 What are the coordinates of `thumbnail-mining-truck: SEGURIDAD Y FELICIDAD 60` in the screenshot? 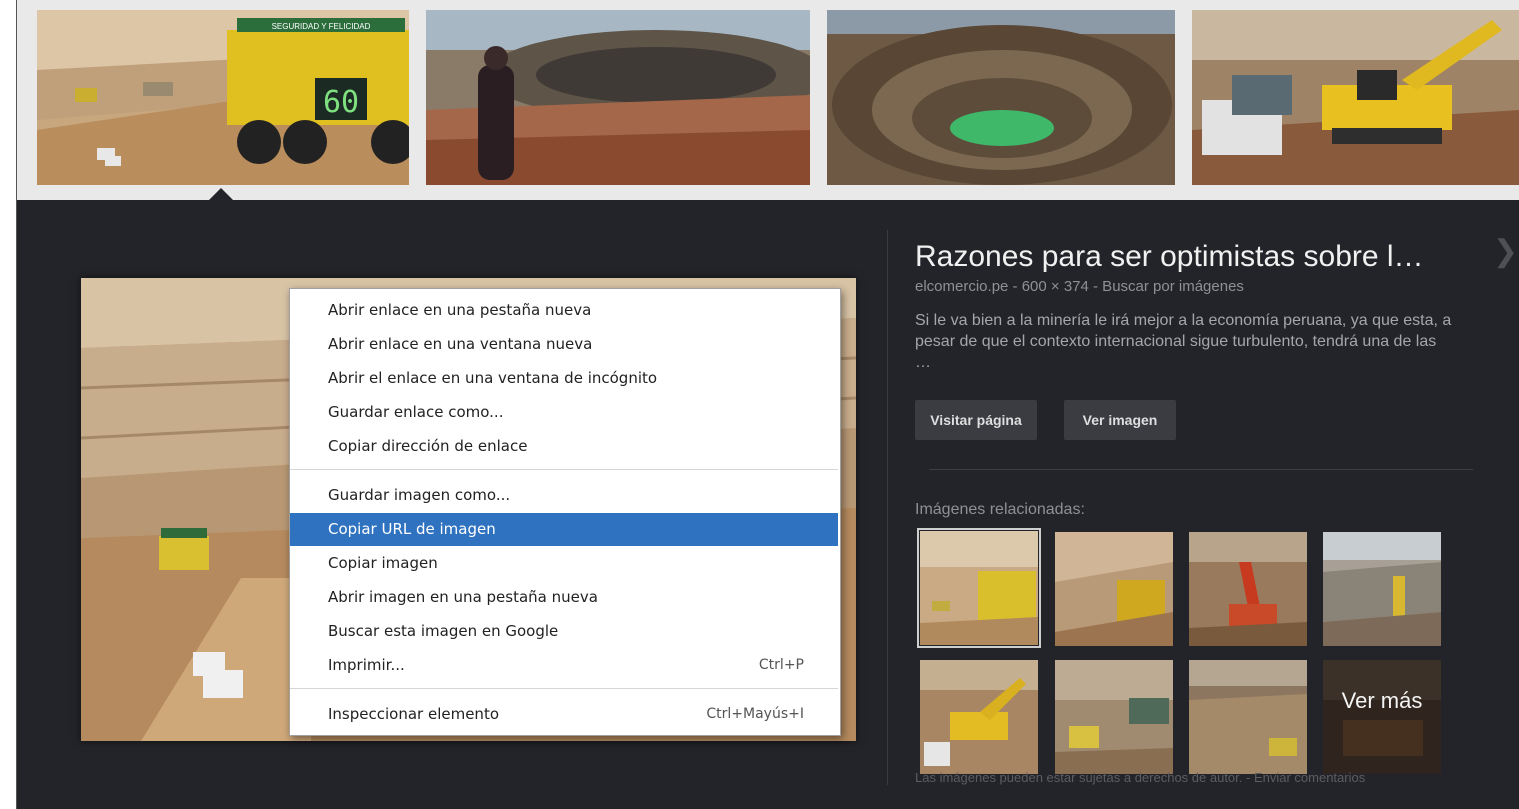 It's located at (223, 97).